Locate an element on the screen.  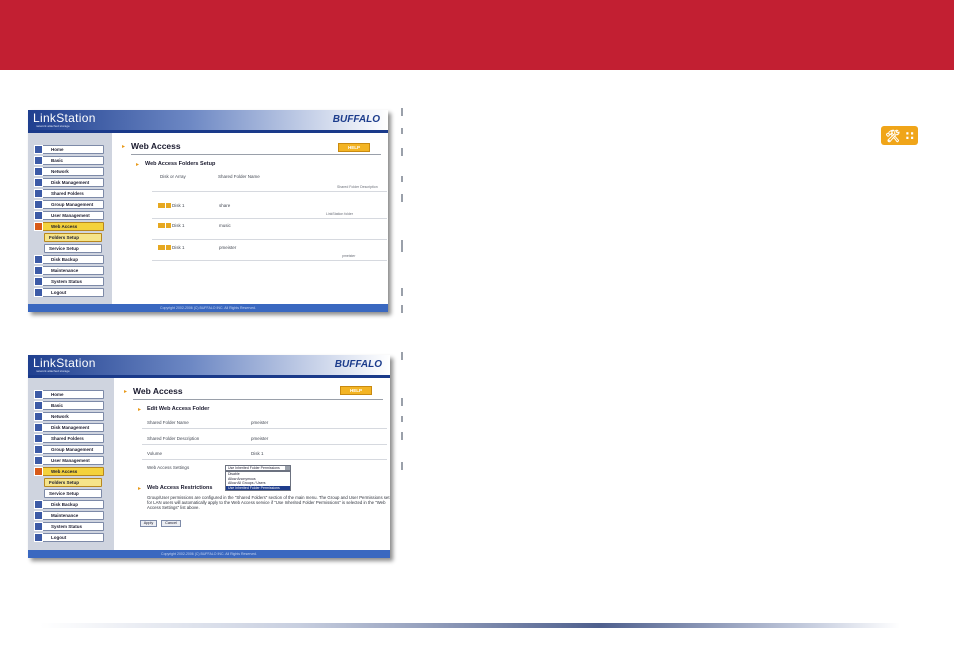
col-header-name: Shared Folder Name is located at coordinates (239, 176).